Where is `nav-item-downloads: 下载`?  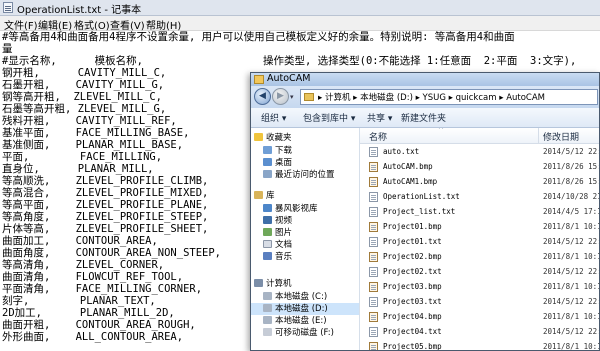
nav-item-downloads: 下载 is located at coordinates (277, 151).